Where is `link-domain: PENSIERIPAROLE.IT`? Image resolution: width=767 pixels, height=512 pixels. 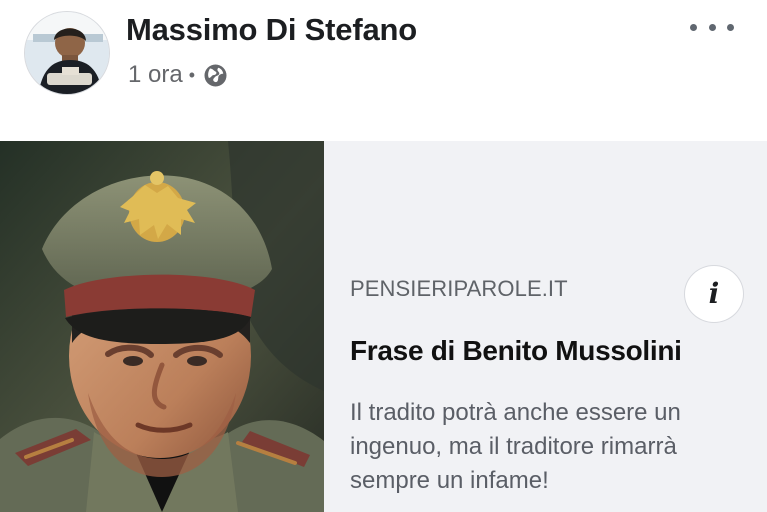 link-domain: PENSIERIPAROLE.IT is located at coordinates (459, 288).